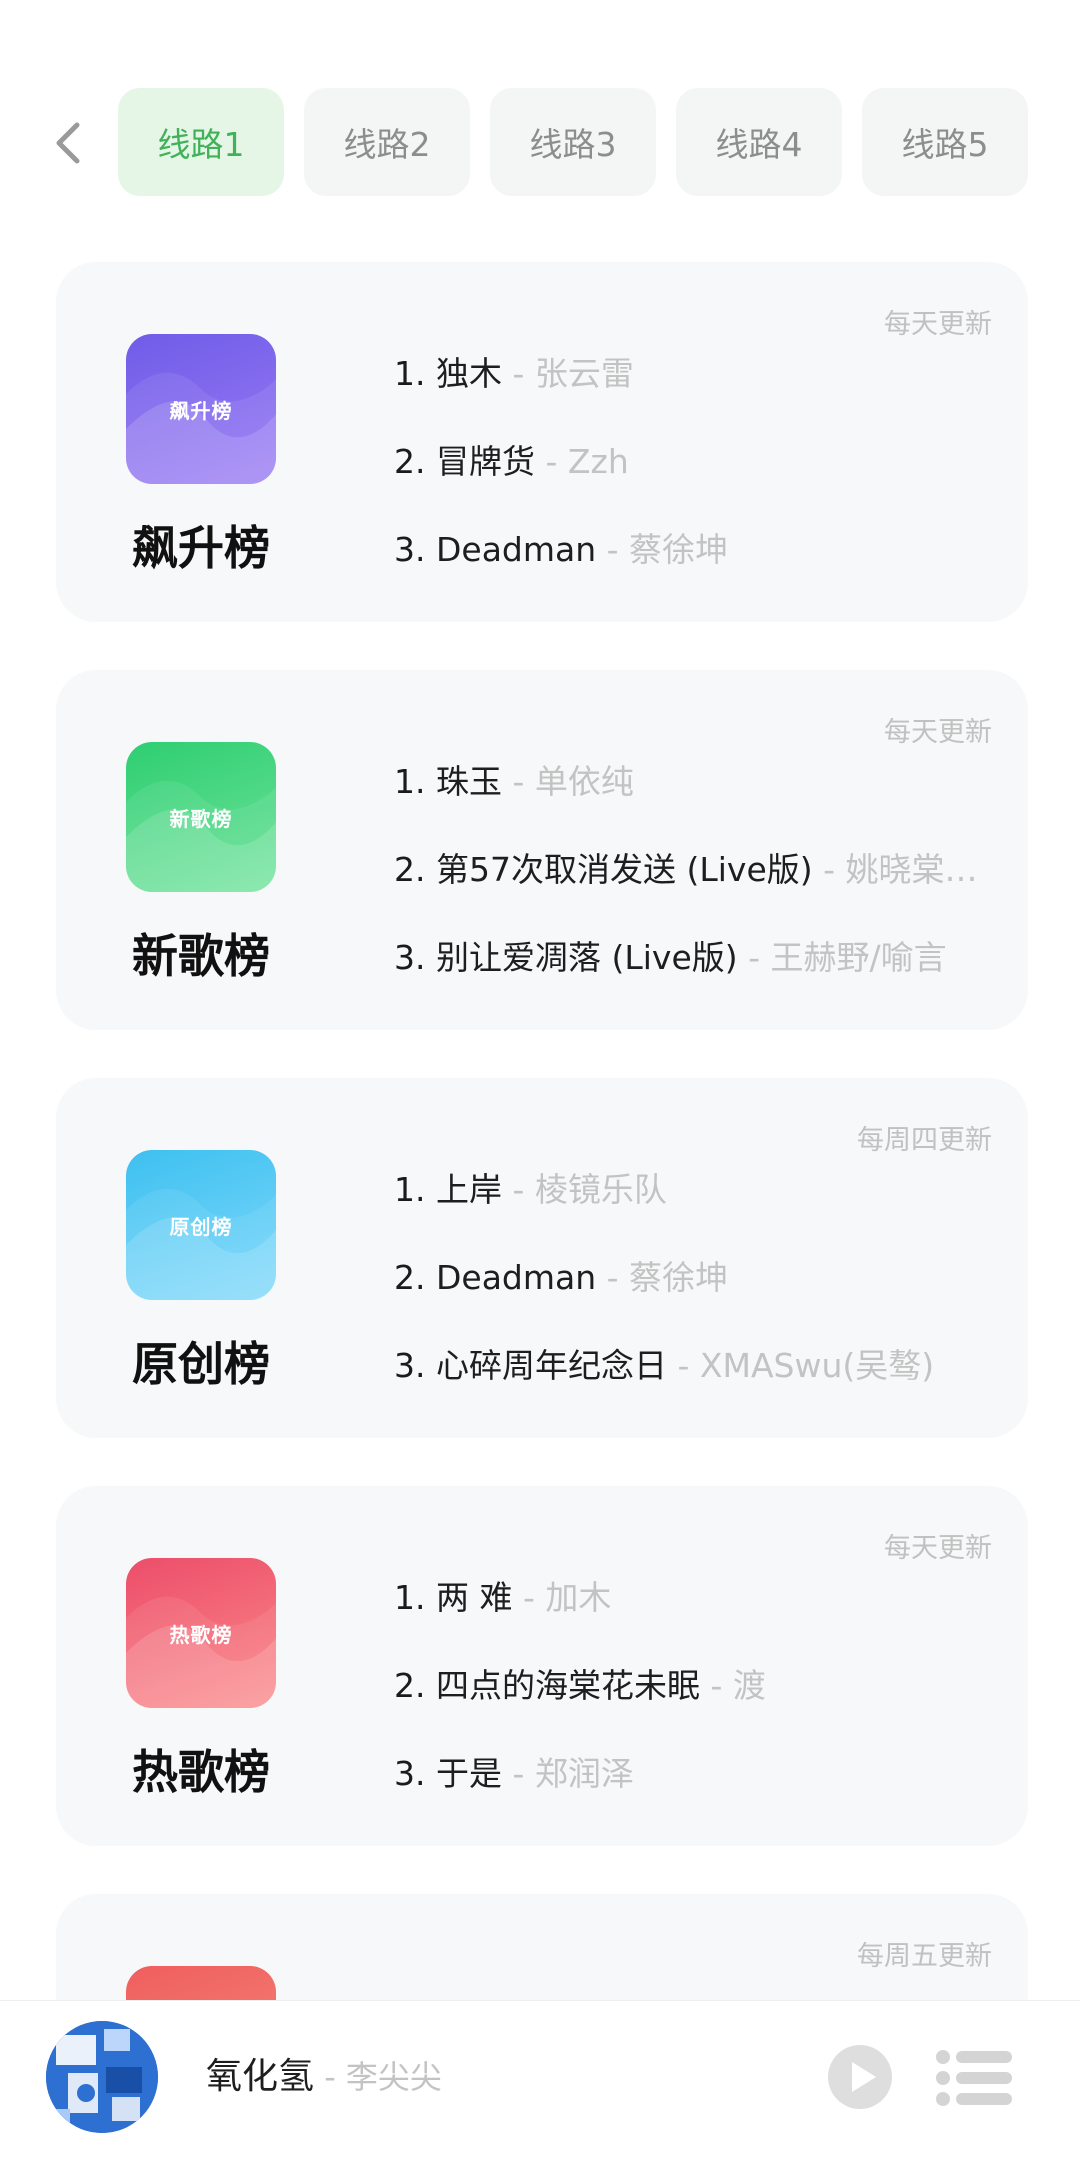 The image size is (1080, 2164). I want to click on chart-name: 热歌榜, so click(201, 1772).